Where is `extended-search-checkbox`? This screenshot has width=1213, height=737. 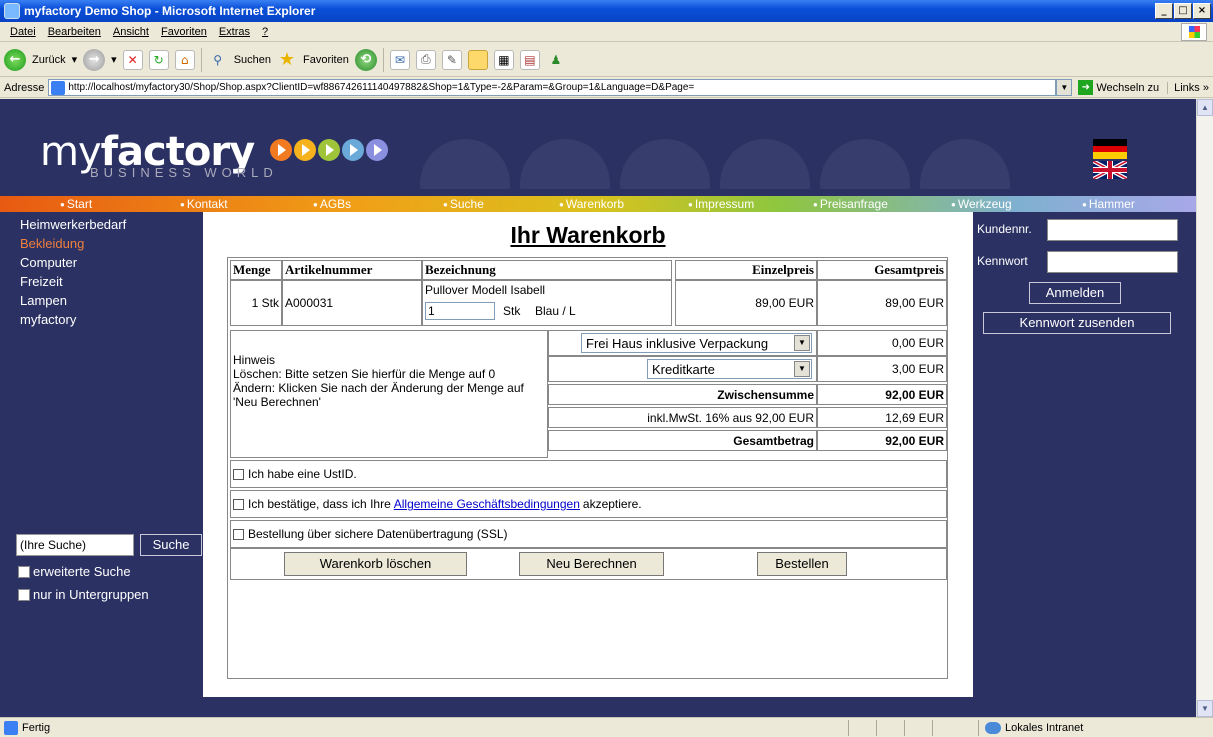
extended-search-checkbox is located at coordinates (24, 571).